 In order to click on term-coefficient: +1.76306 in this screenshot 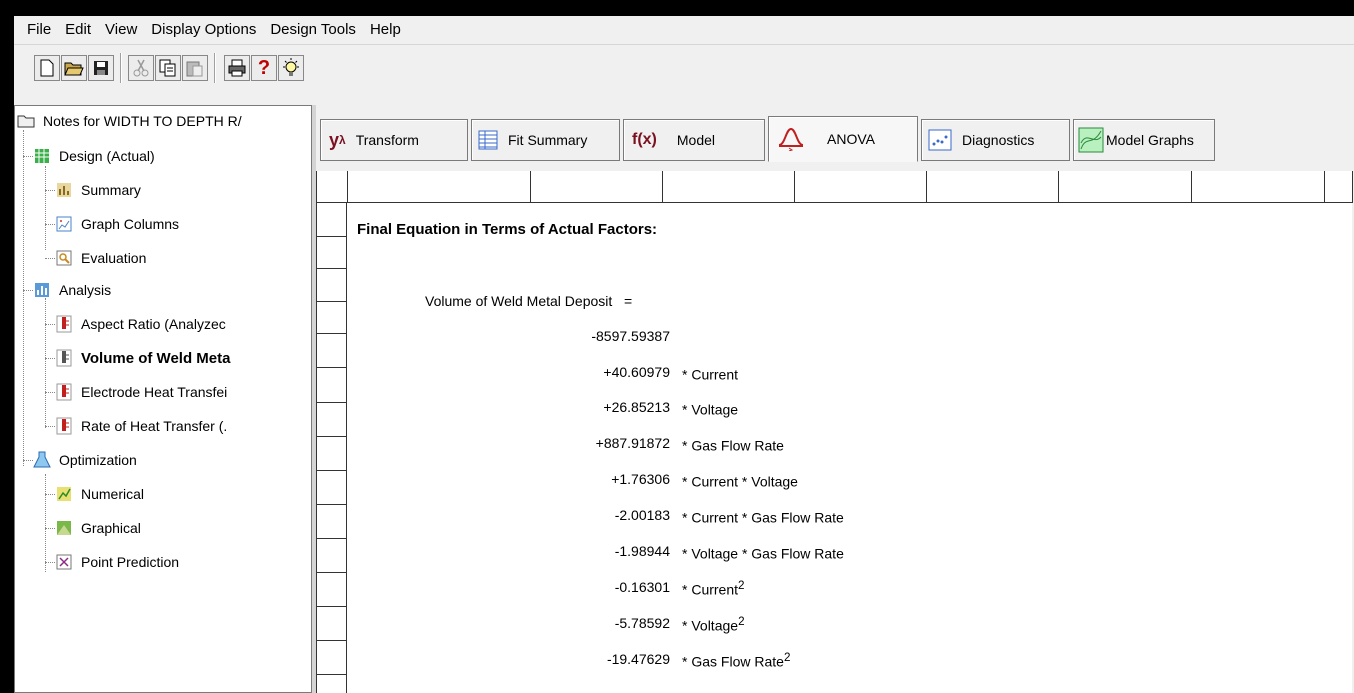, I will do `click(640, 479)`.